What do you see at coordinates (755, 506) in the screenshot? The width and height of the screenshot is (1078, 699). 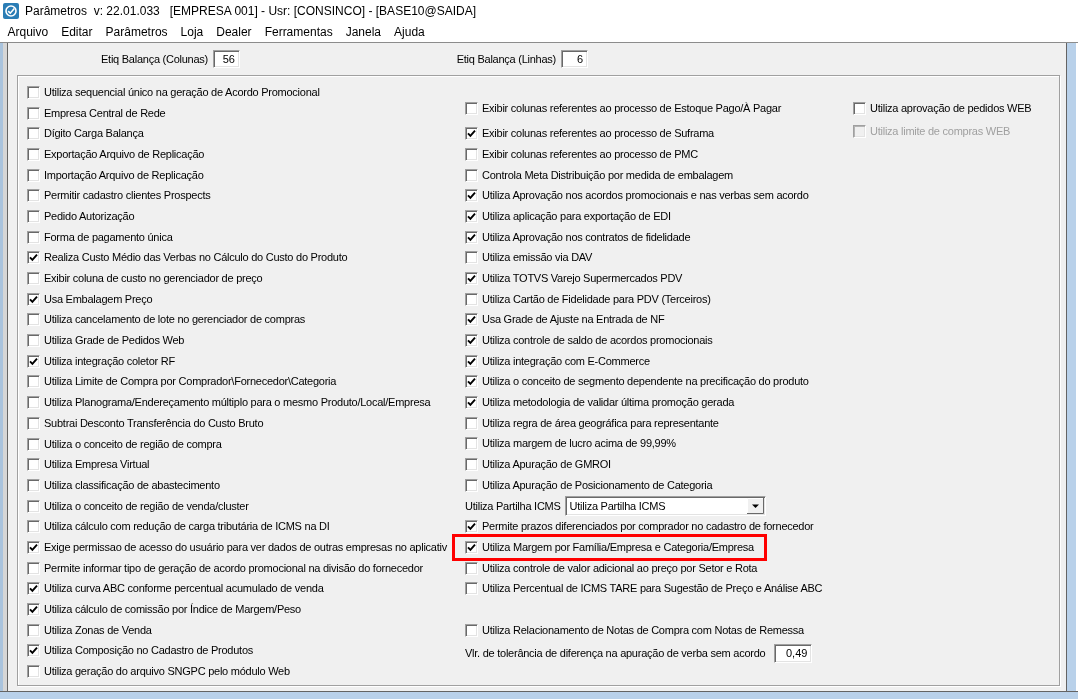 I see `caret-icon` at bounding box center [755, 506].